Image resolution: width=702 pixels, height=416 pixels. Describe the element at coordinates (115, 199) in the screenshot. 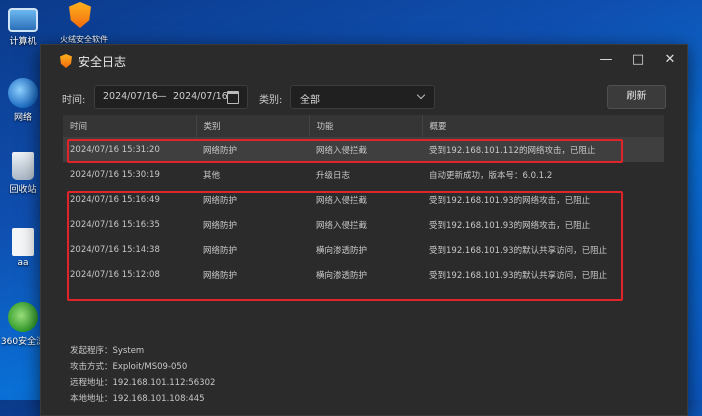

I see `cell-time: 2024/07/16 15:16:49` at that location.